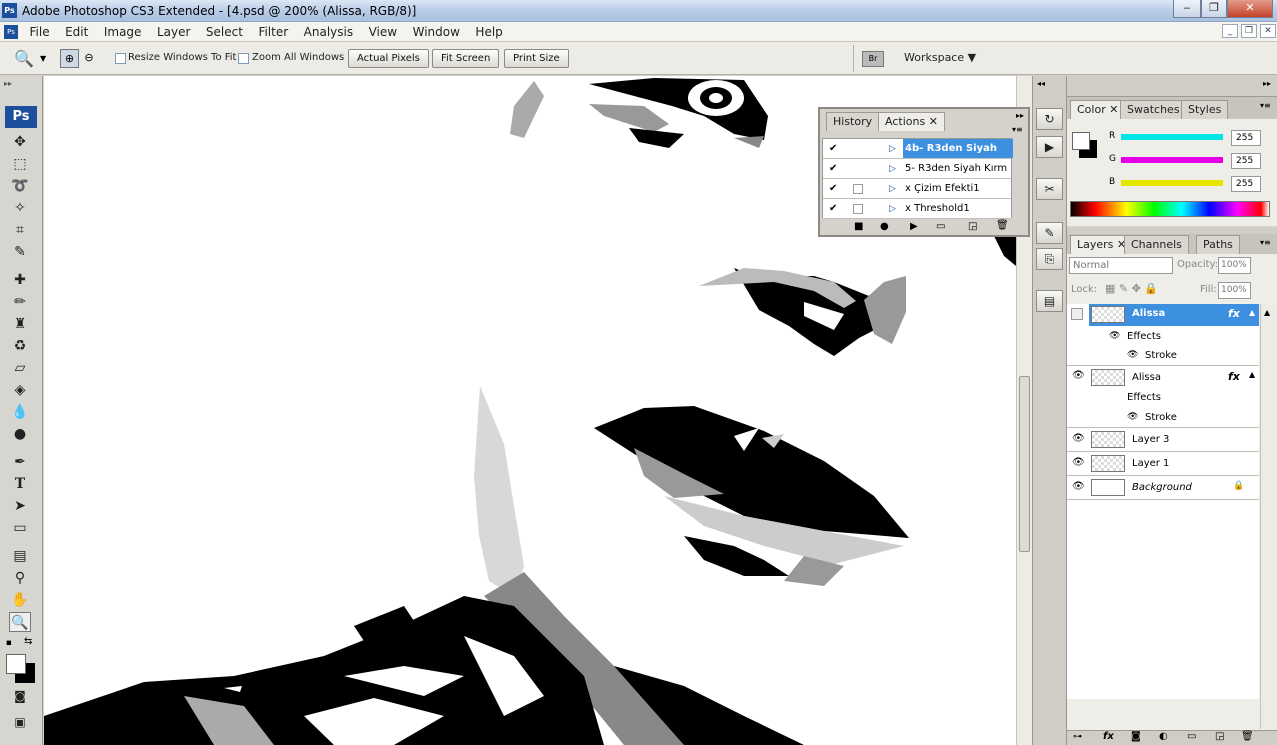  What do you see at coordinates (1024, 464) in the screenshot?
I see `scroll-thumb` at bounding box center [1024, 464].